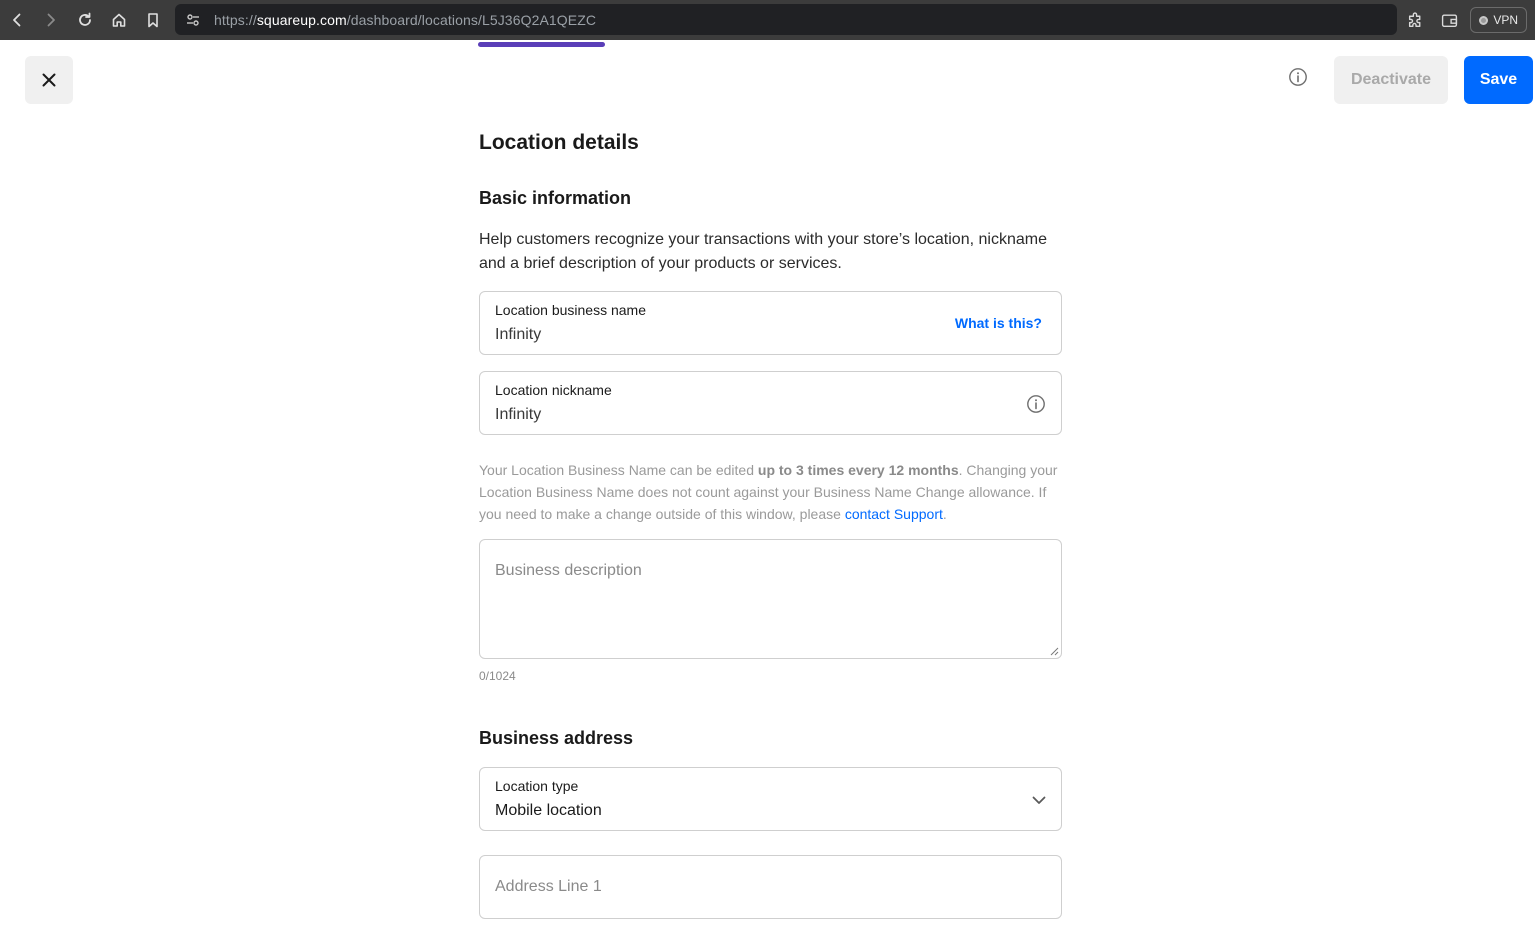 The image size is (1535, 933). What do you see at coordinates (17, 20) in the screenshot?
I see `back-icon` at bounding box center [17, 20].